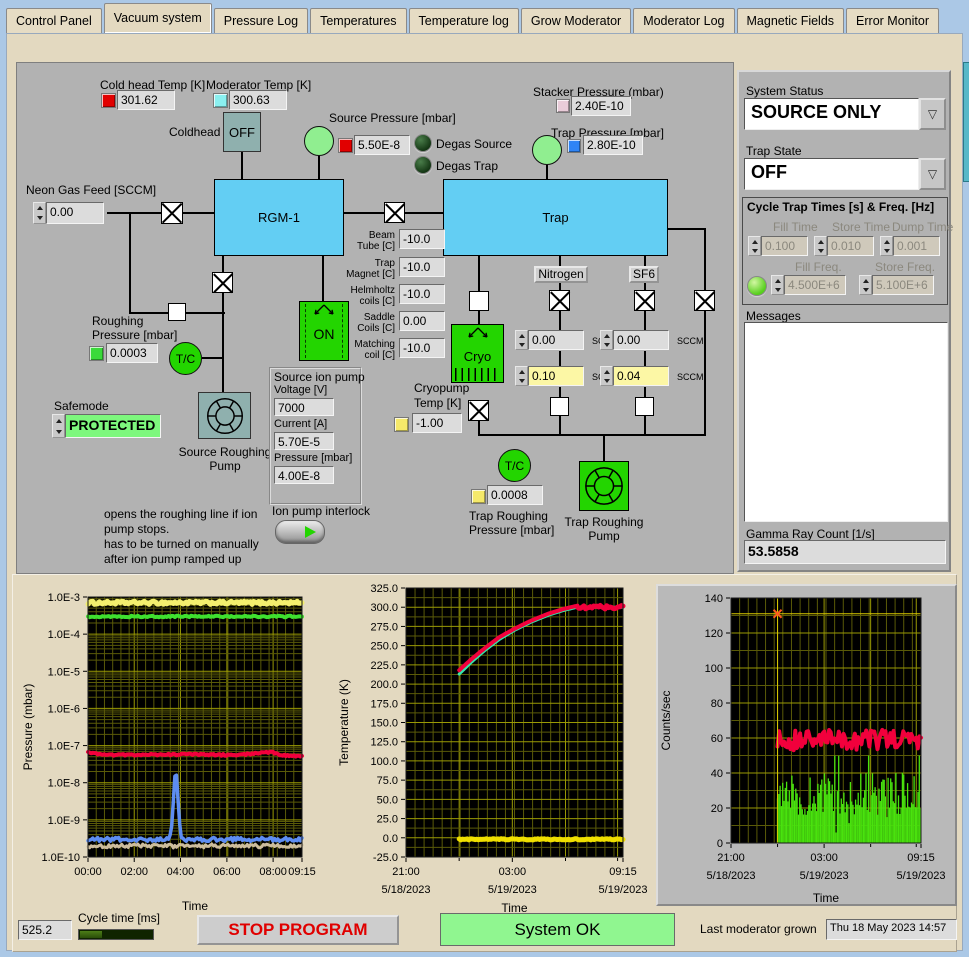 This screenshot has width=969, height=957. What do you see at coordinates (574, 146) in the screenshot?
I see `trap-pressure-led` at bounding box center [574, 146].